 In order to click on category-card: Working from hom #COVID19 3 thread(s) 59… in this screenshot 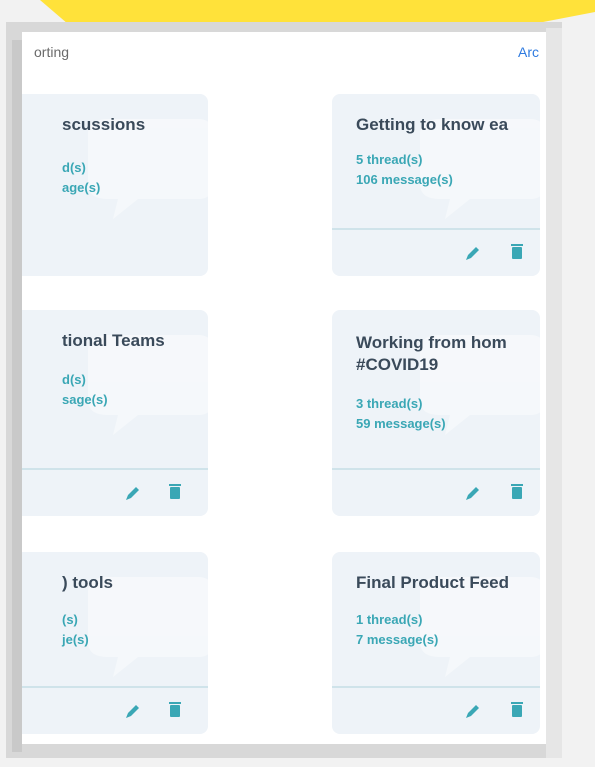, I will do `click(436, 413)`.